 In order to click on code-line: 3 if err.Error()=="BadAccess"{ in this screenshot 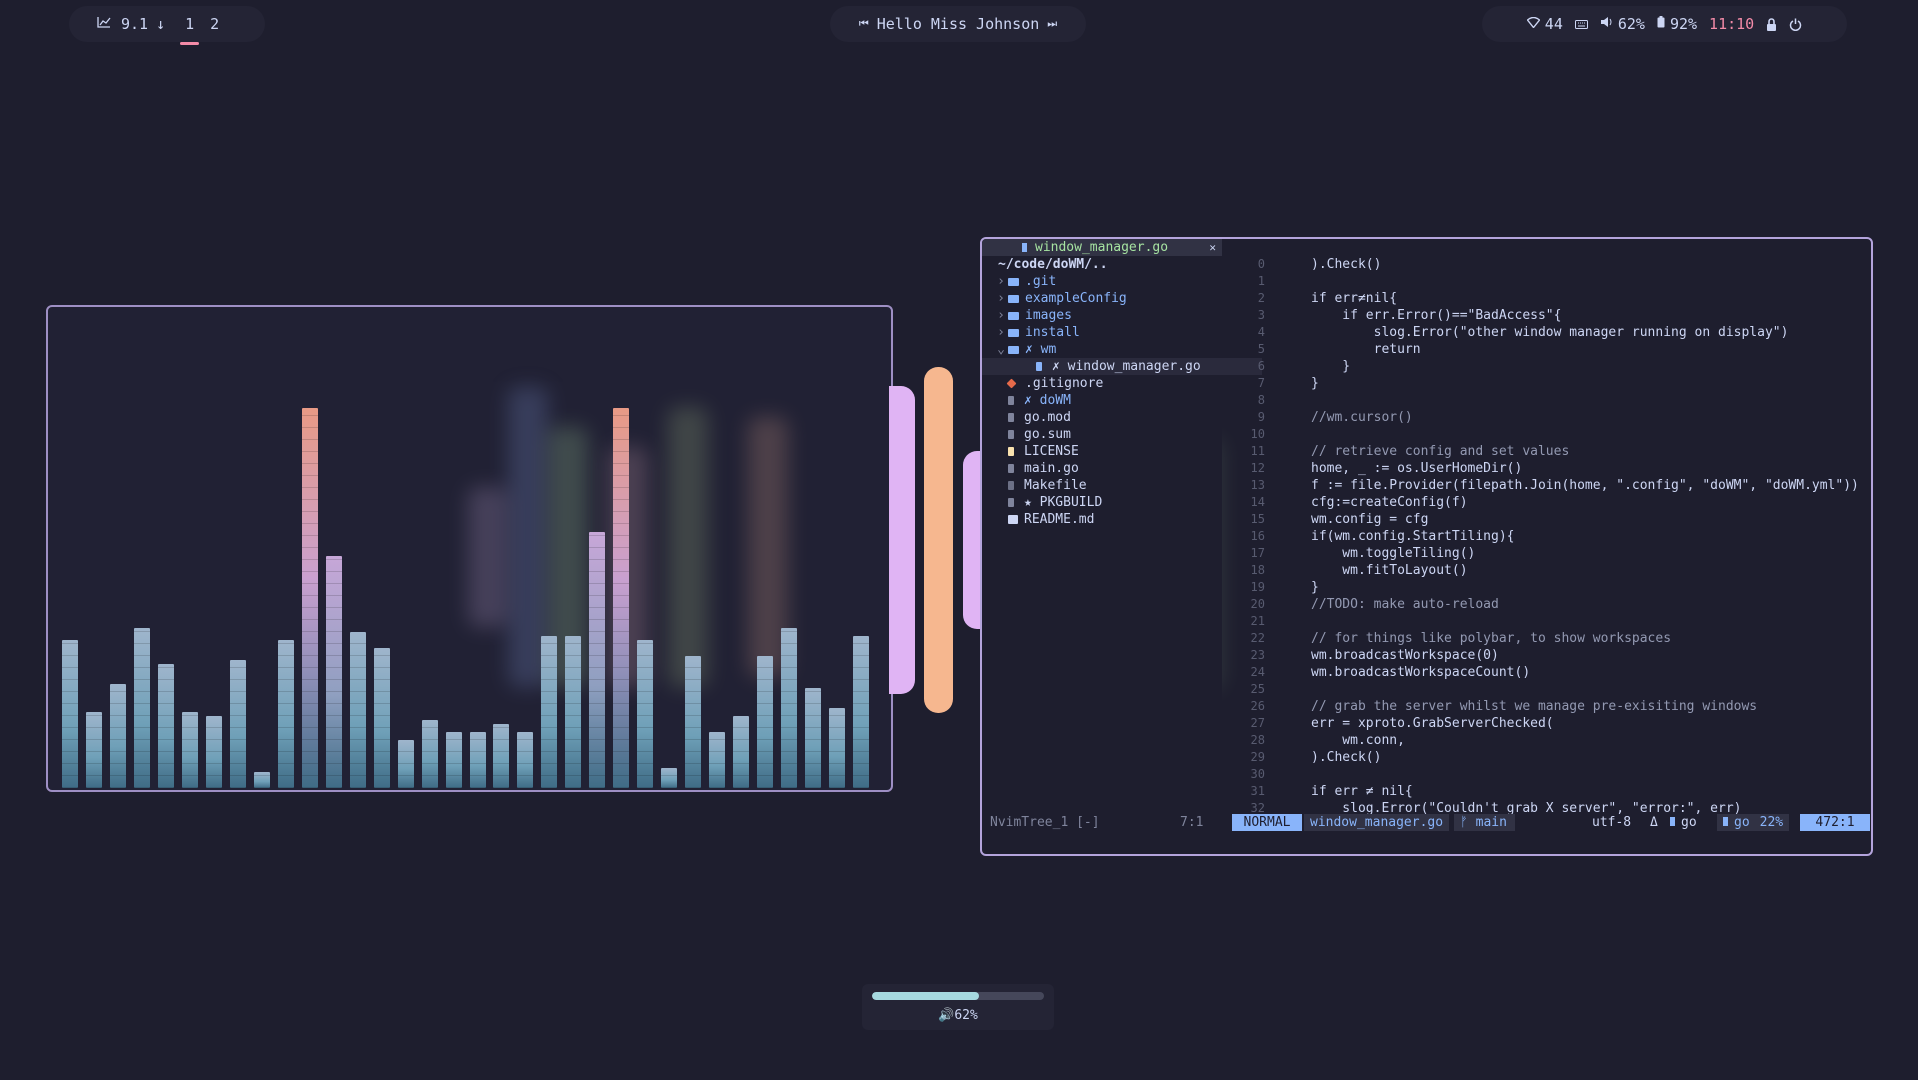, I will do `click(1394, 315)`.